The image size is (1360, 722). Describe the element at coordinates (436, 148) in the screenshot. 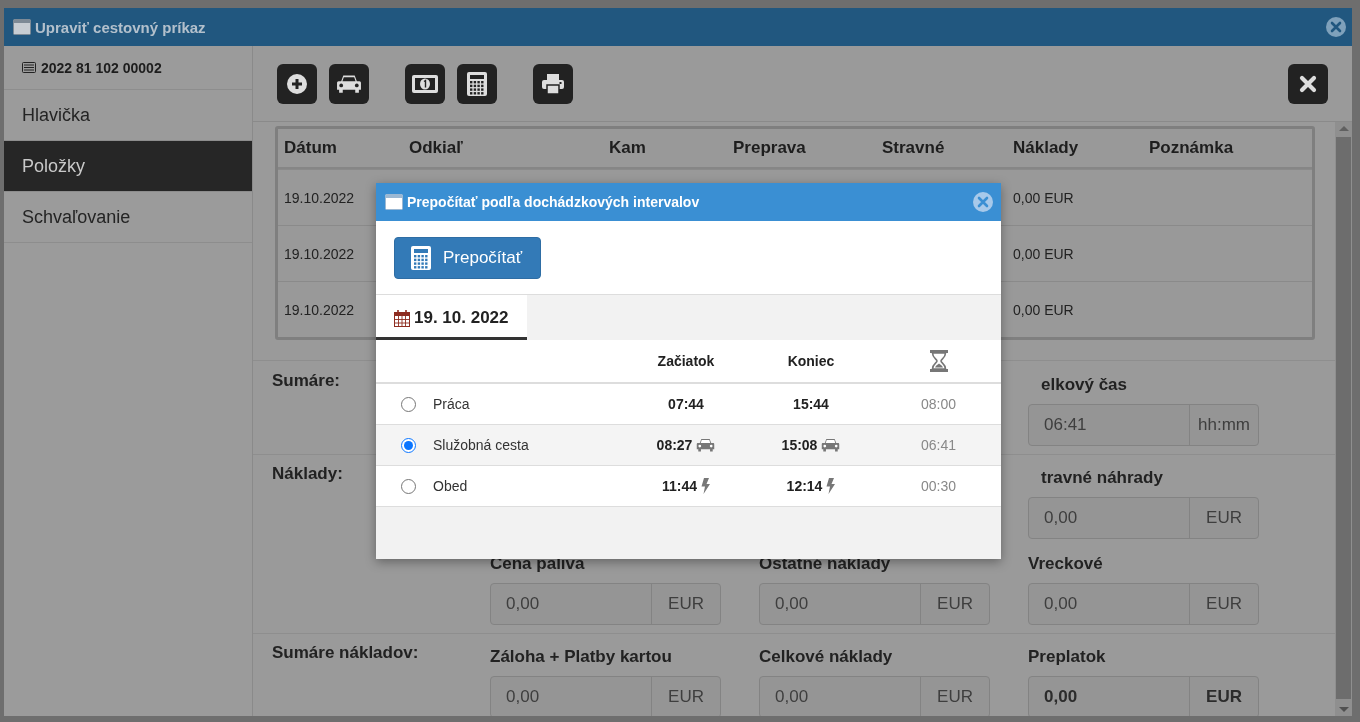

I see `column-header: Odkiaľ` at that location.